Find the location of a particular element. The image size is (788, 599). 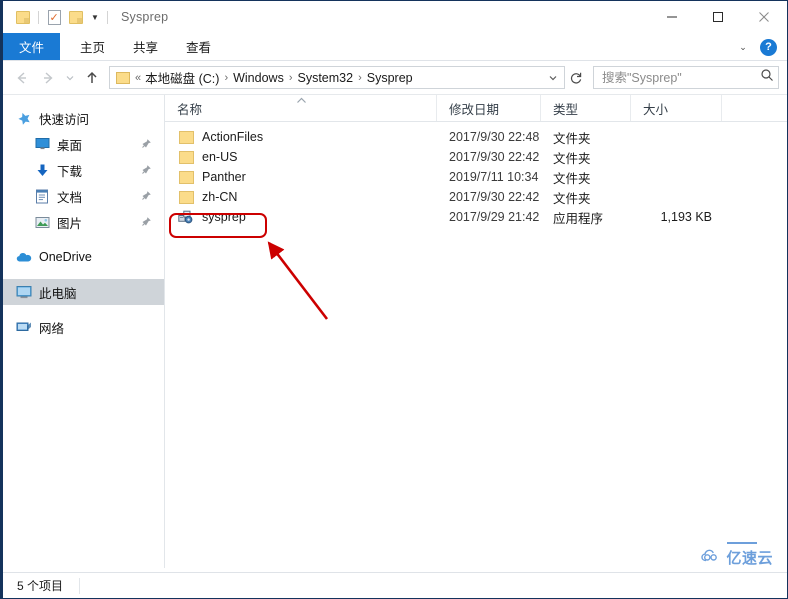

sidebar-item-quick-access: 快速访问 is located at coordinates (83, 118).